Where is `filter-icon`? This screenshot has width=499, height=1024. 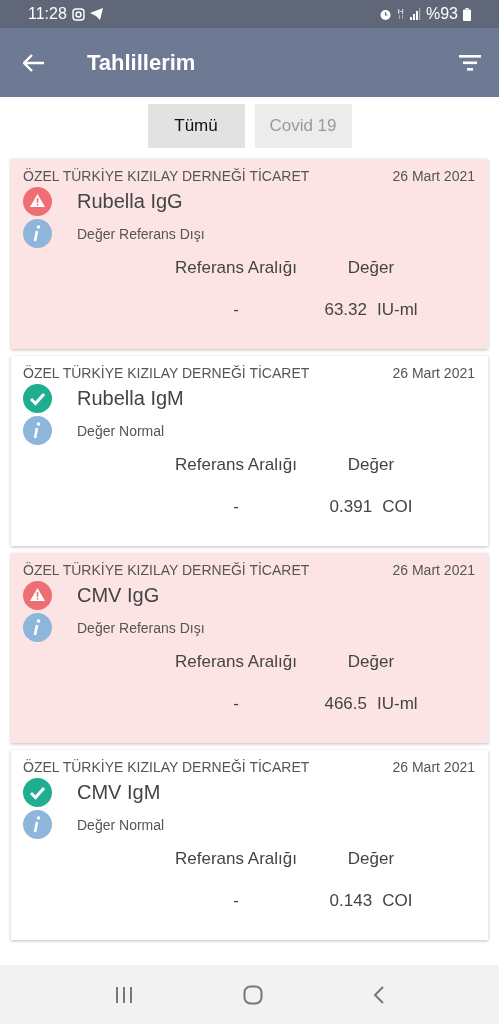
filter-icon is located at coordinates (470, 62).